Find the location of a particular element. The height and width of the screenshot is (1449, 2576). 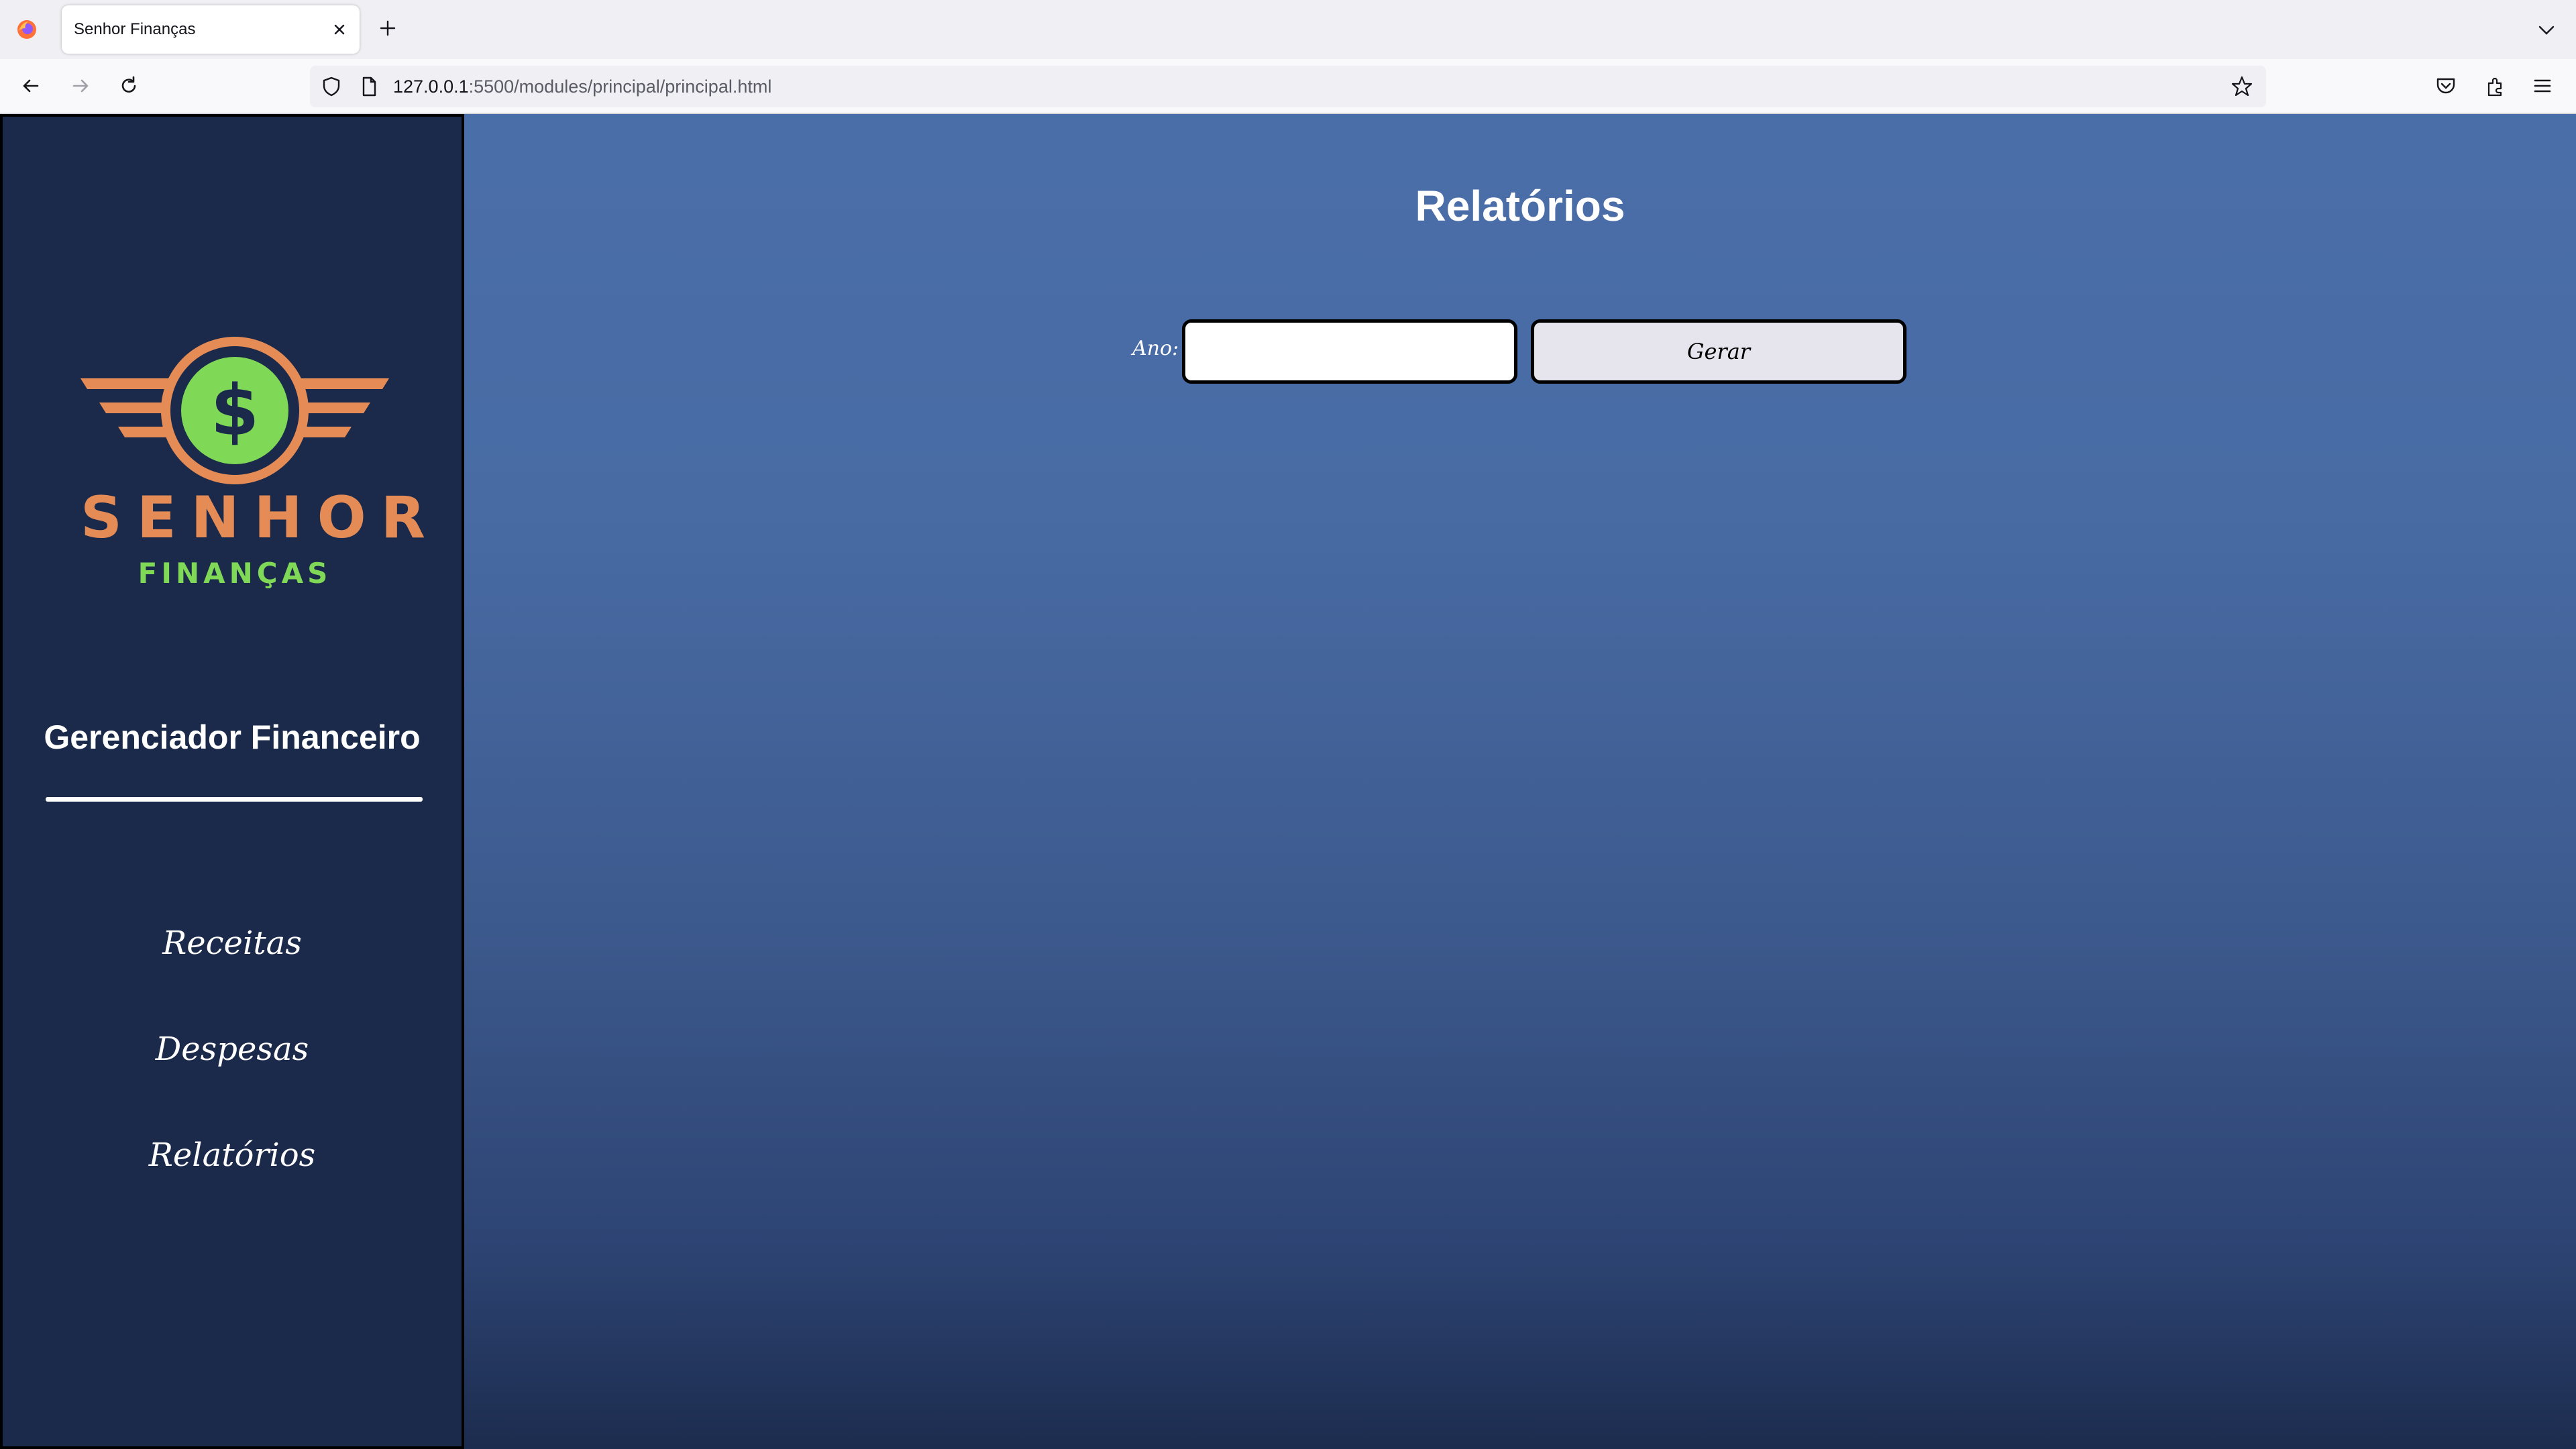

plus-icon is located at coordinates (387, 28).